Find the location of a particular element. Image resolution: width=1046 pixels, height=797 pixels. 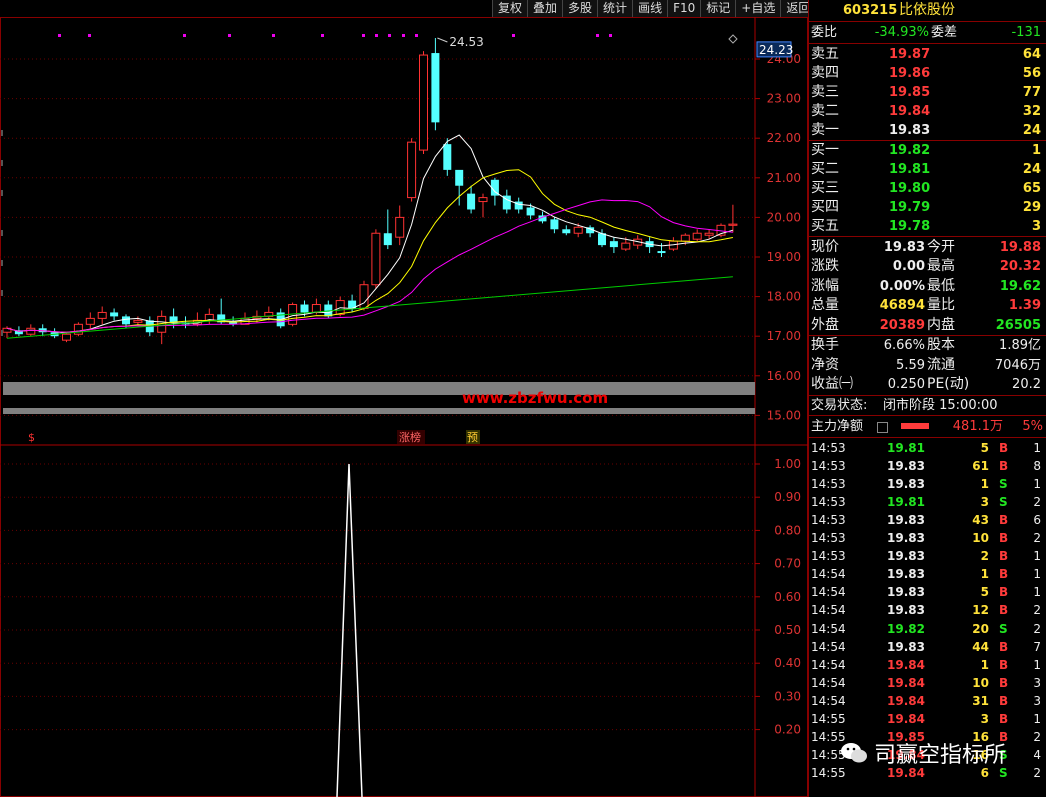

buy-label: 买四 is located at coordinates (825, 207).